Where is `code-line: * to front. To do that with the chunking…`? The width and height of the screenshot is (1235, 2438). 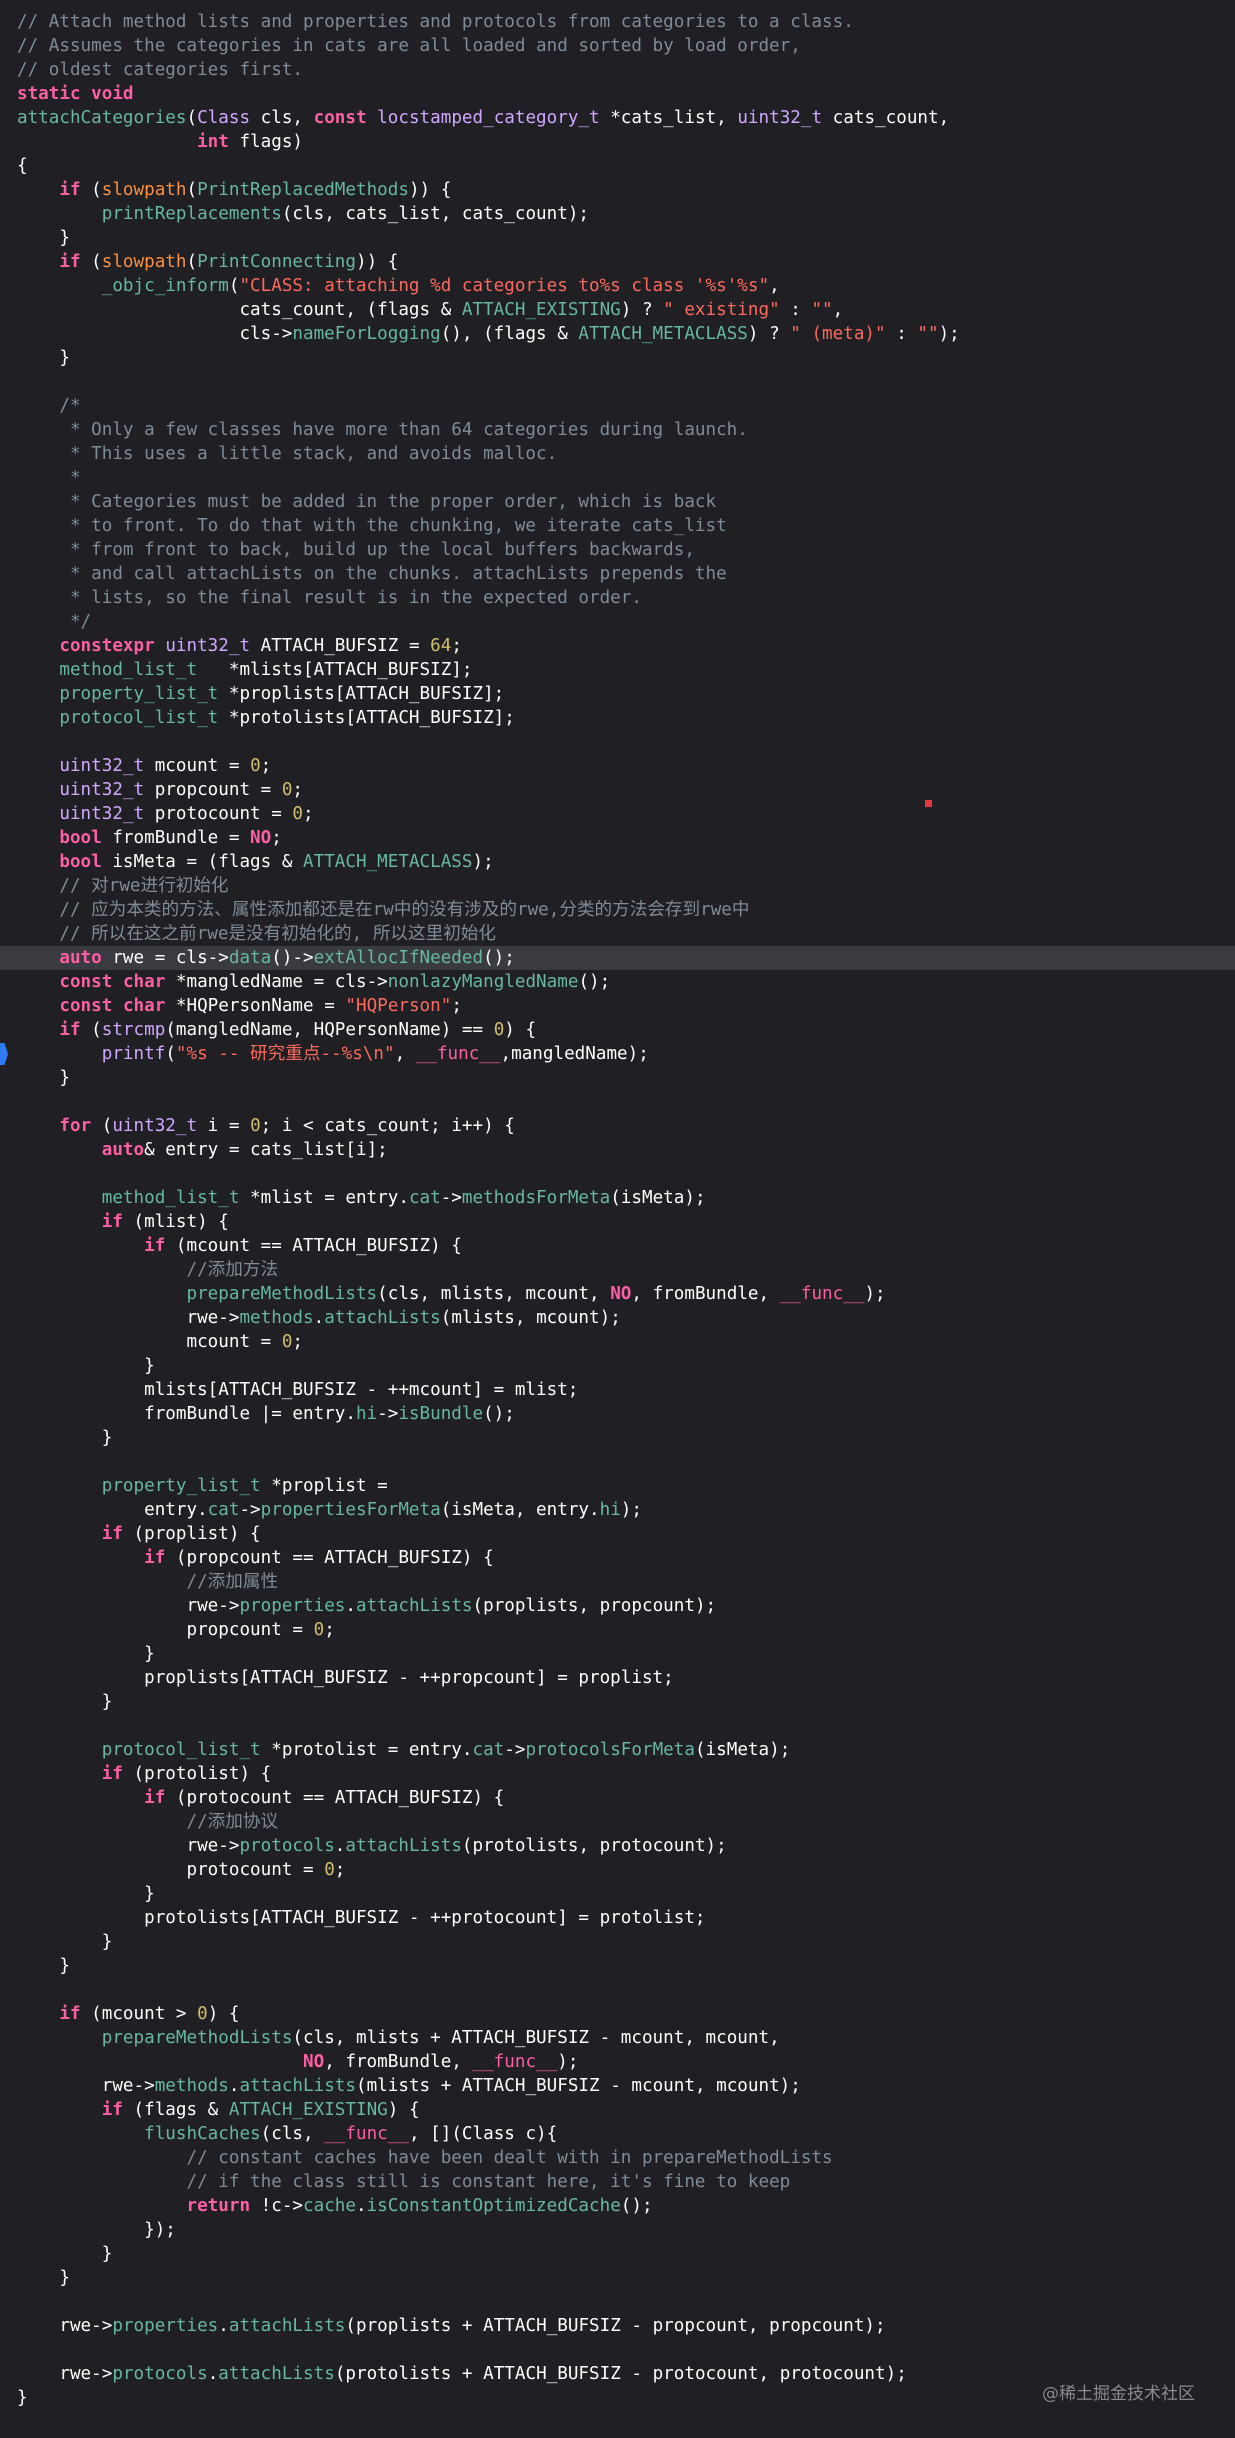 code-line: * to front. To do that with the chunking… is located at coordinates (617, 526).